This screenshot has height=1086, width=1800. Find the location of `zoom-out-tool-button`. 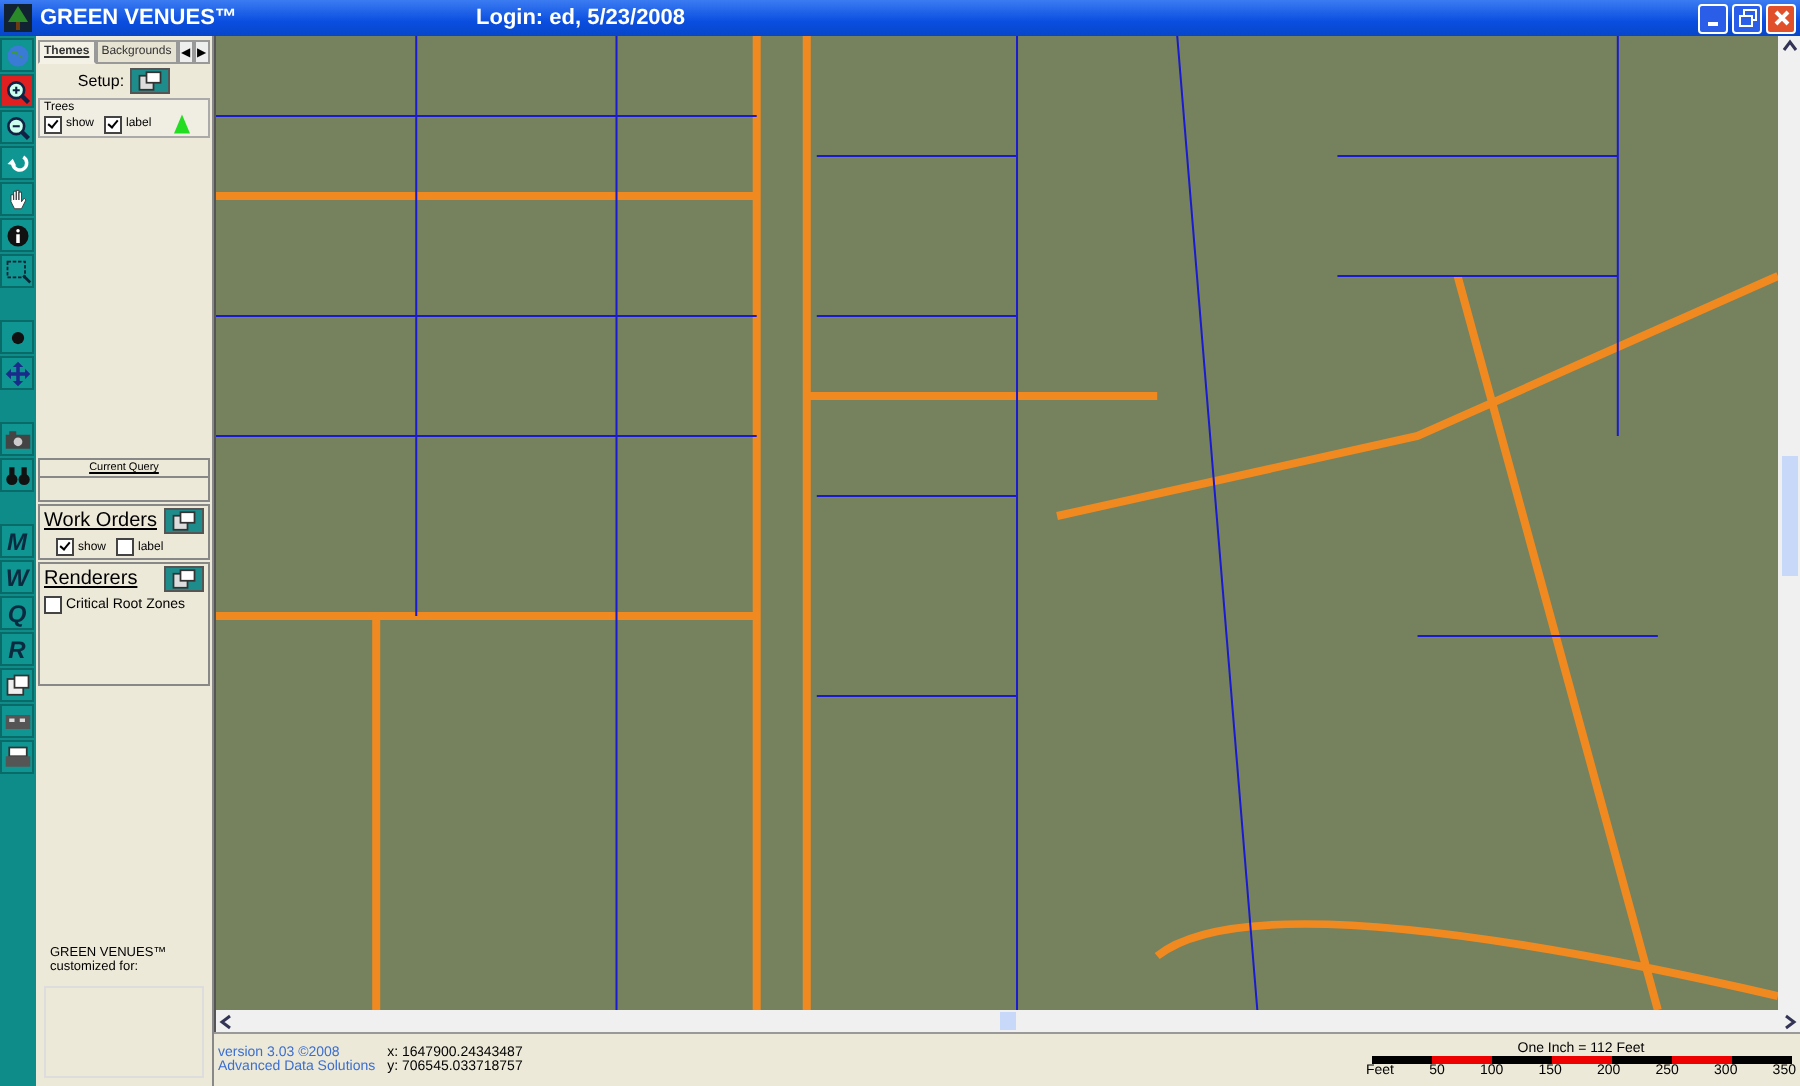

zoom-out-tool-button is located at coordinates (17, 127).